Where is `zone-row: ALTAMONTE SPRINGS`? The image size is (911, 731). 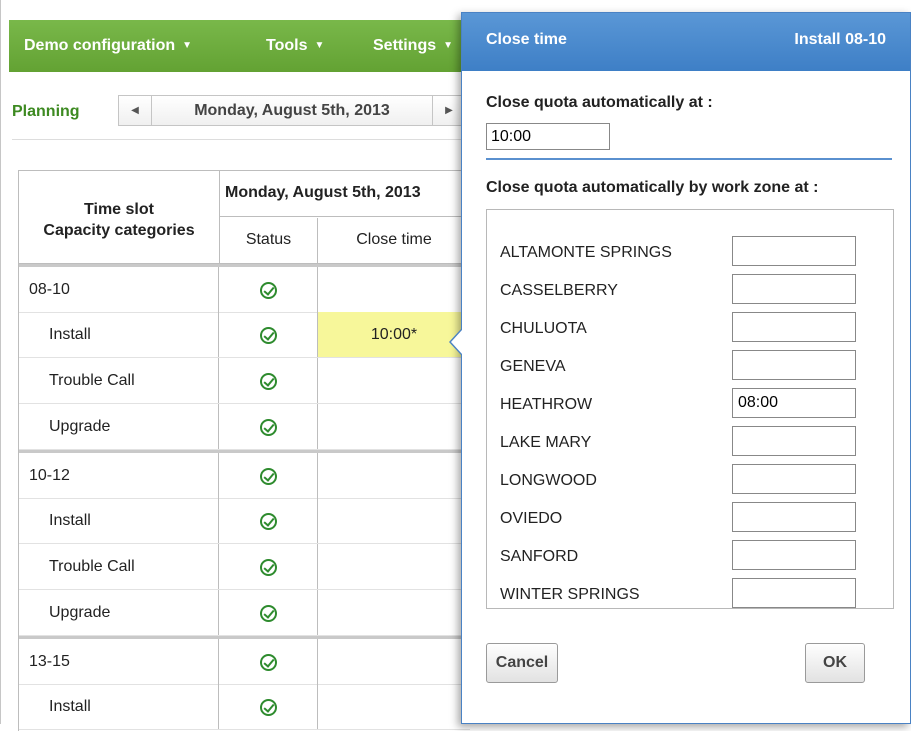
zone-row: ALTAMONTE SPRINGS is located at coordinates (695, 255).